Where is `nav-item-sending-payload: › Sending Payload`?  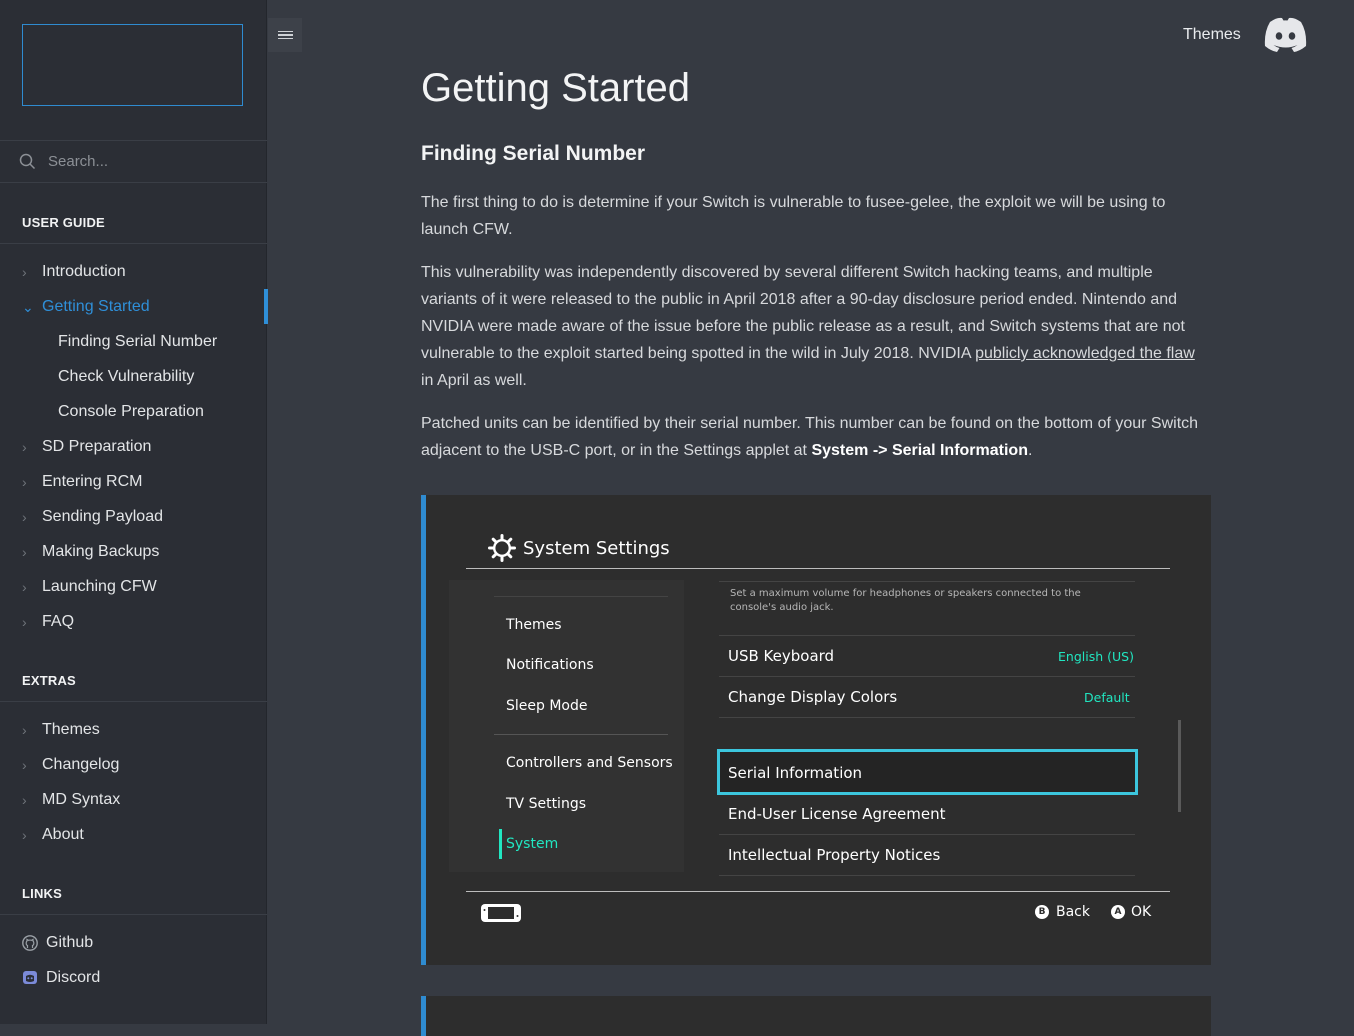 nav-item-sending-payload: › Sending Payload is located at coordinates (133, 517).